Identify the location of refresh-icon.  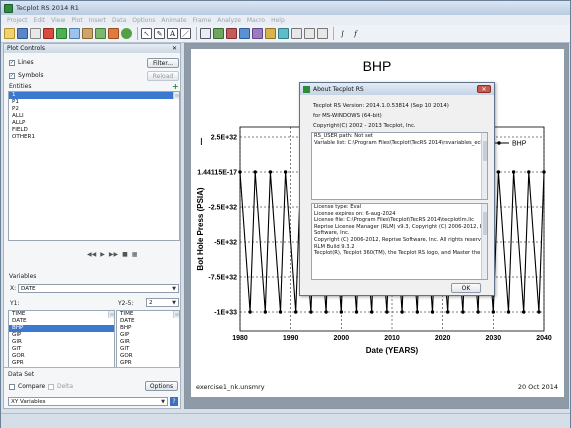
(61, 33).